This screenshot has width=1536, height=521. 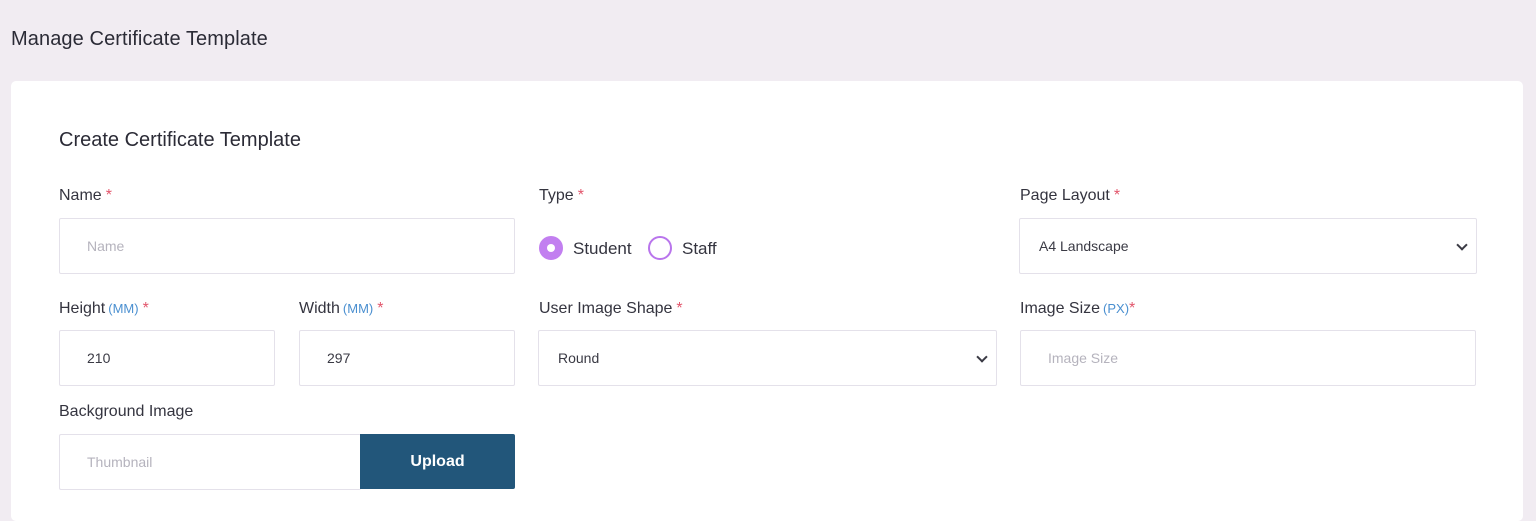 I want to click on image-size-input: Image Size, so click(x=1248, y=358).